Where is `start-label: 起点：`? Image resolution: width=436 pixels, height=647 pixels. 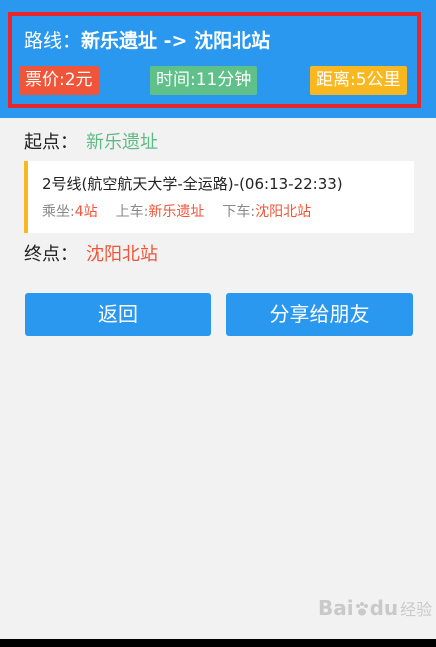
start-label: 起点： is located at coordinates (51, 142).